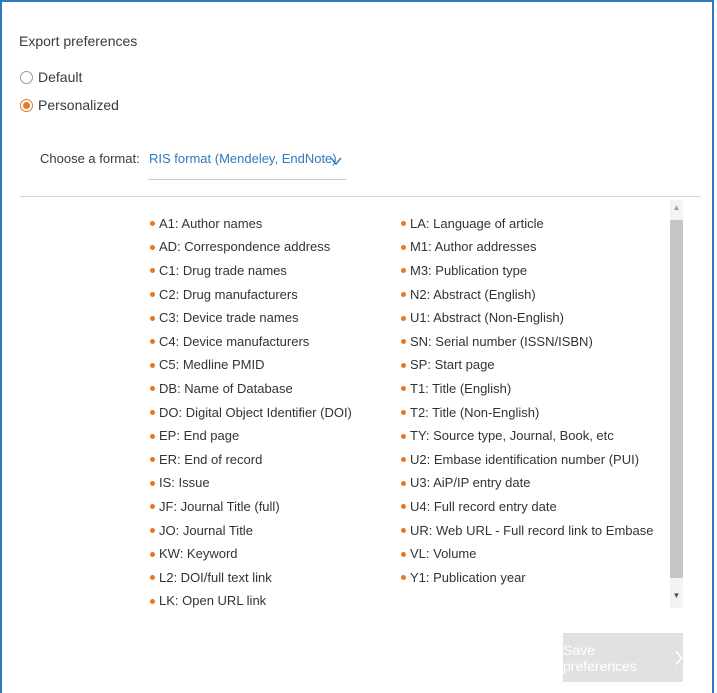  What do you see at coordinates (336, 161) in the screenshot?
I see `chevron-down-icon` at bounding box center [336, 161].